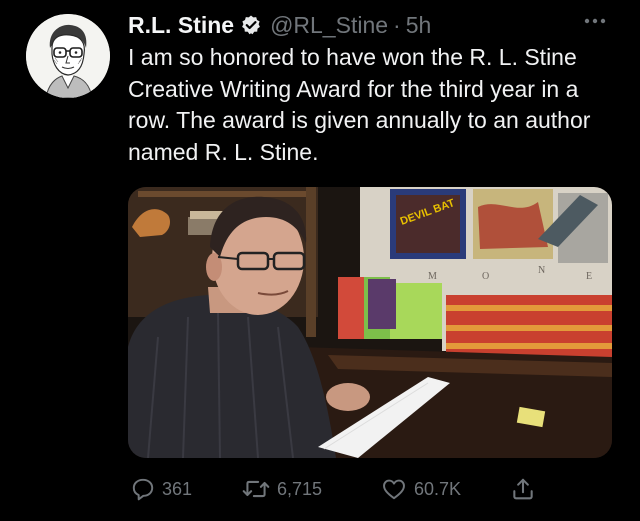  Describe the element at coordinates (485, 276) in the screenshot. I see `svg-text: O` at that location.